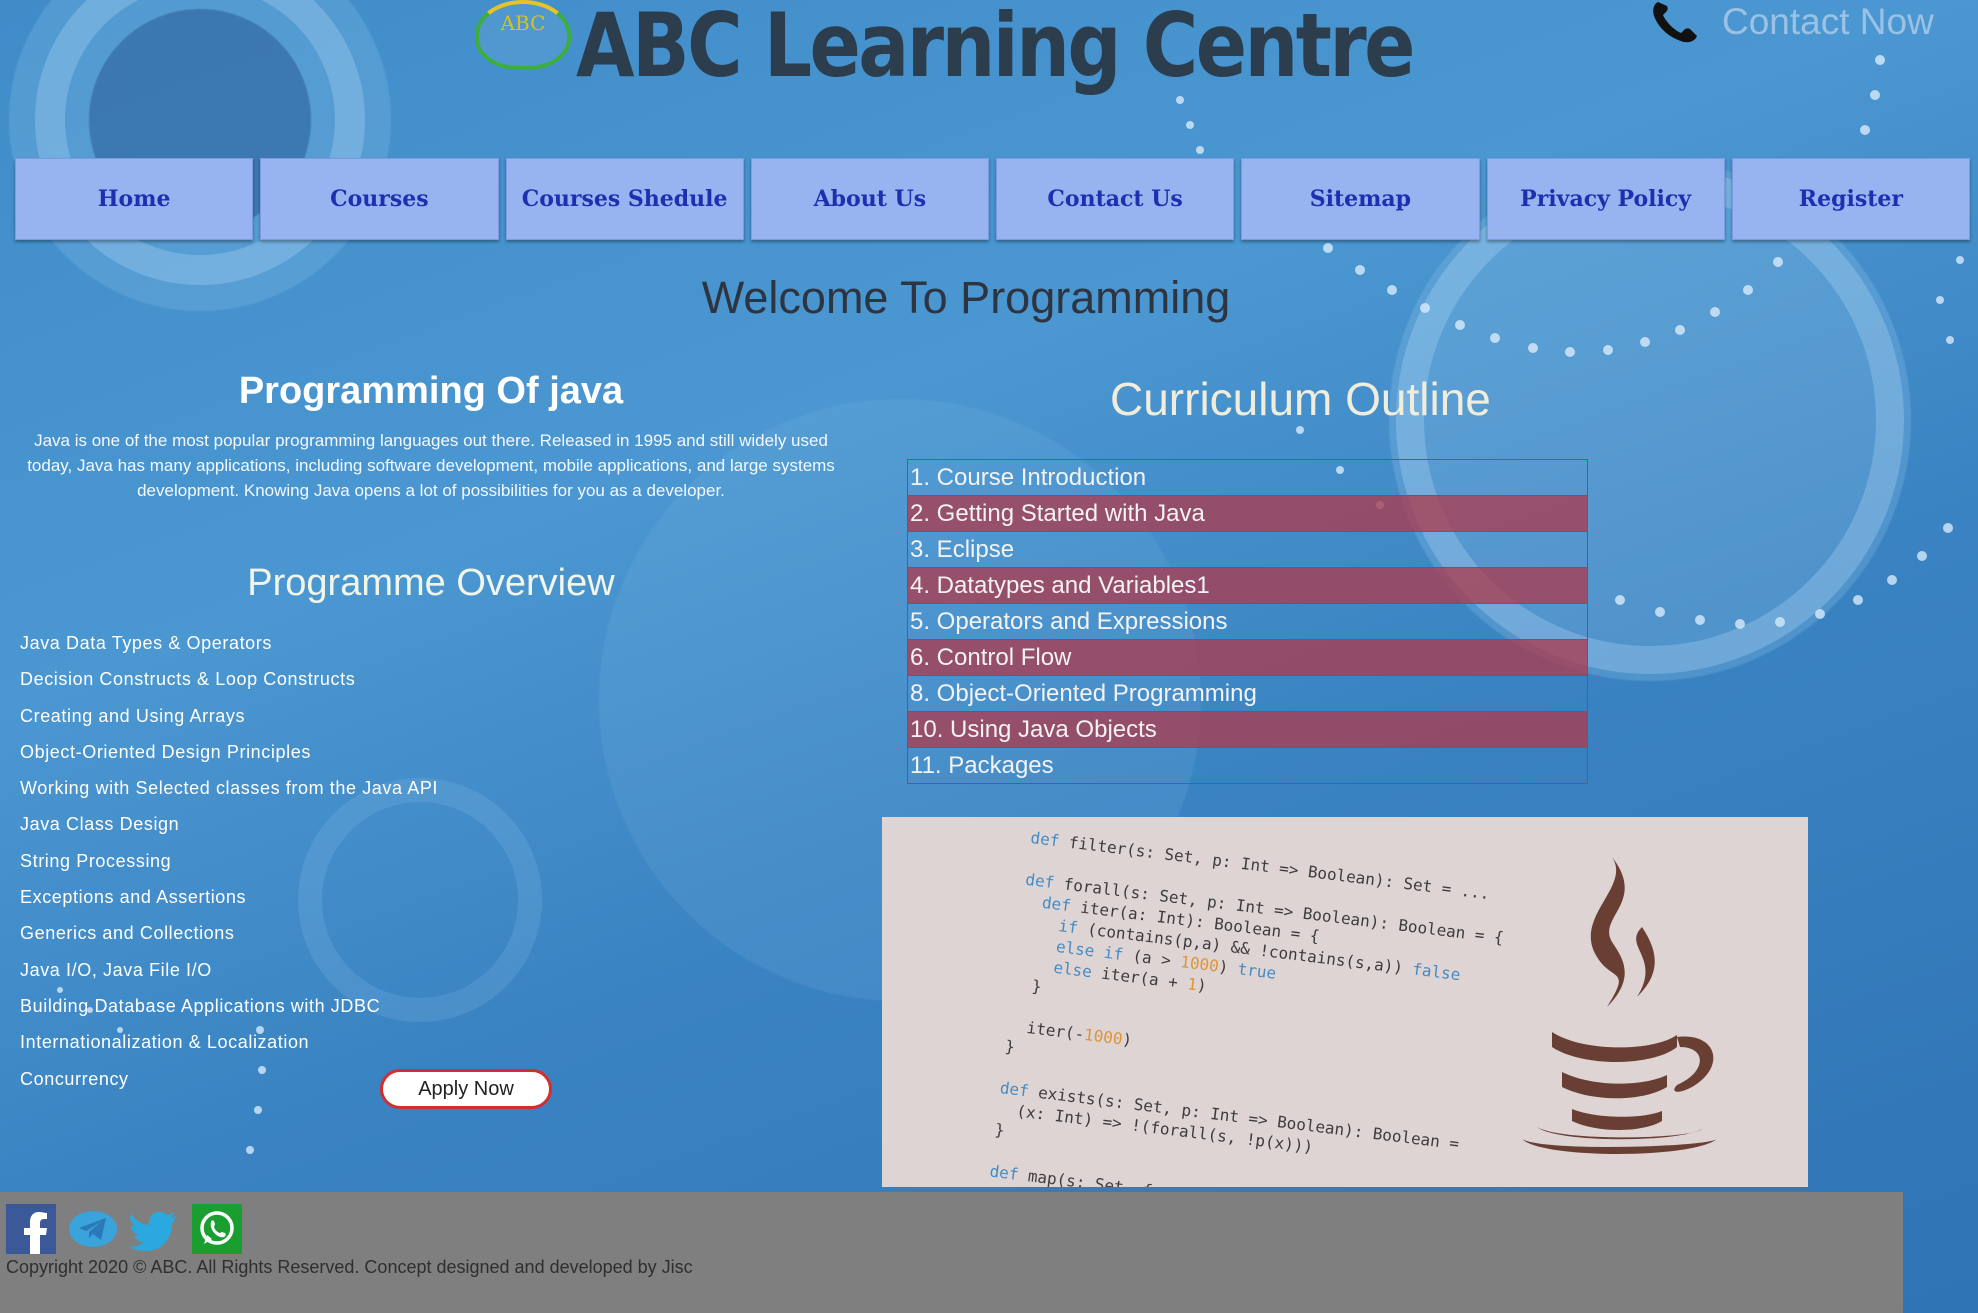 This screenshot has width=1978, height=1313. What do you see at coordinates (188, 679) in the screenshot?
I see `overview-item: Decision Constructs & Loop Constructs` at bounding box center [188, 679].